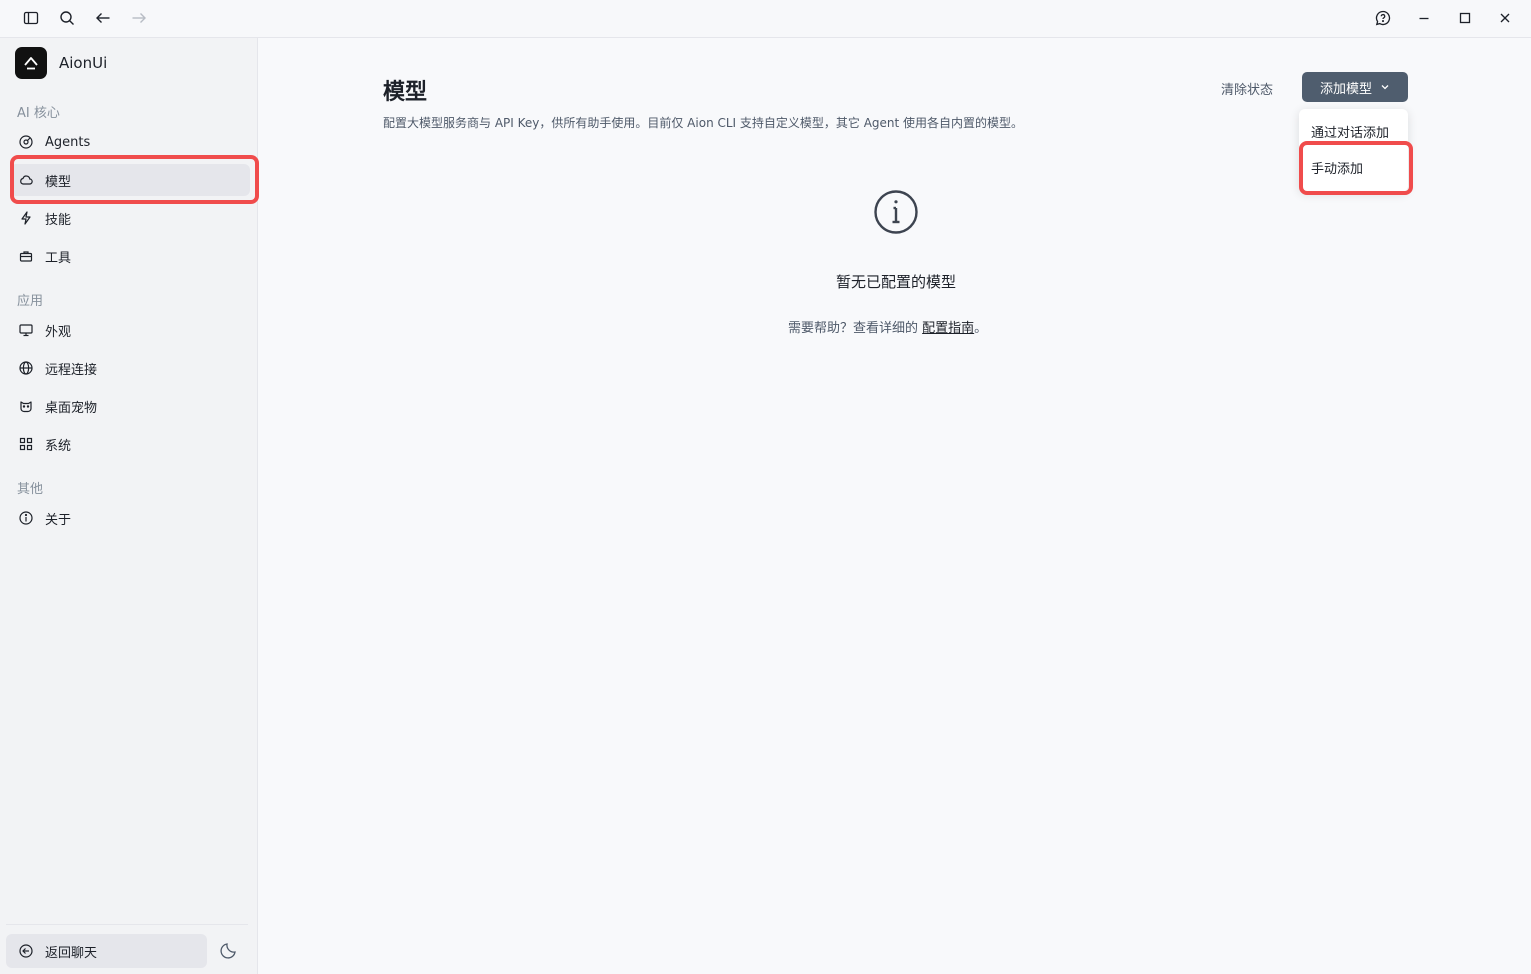 The width and height of the screenshot is (1531, 974). I want to click on back-circle-icon, so click(26, 951).